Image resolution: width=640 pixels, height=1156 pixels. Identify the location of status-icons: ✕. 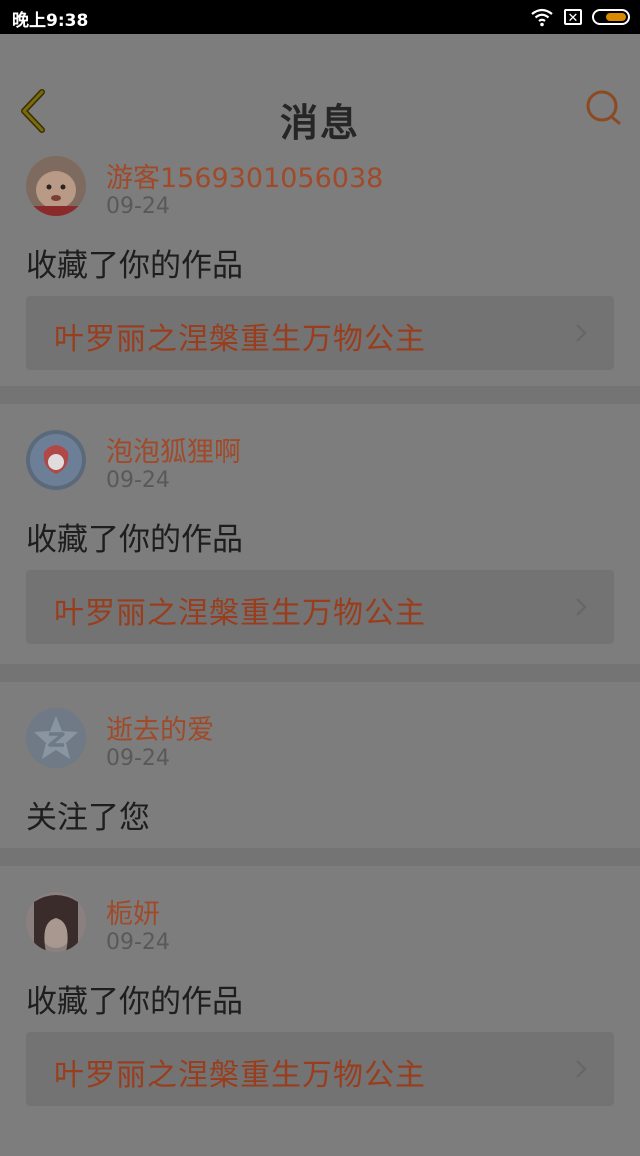
(580, 17).